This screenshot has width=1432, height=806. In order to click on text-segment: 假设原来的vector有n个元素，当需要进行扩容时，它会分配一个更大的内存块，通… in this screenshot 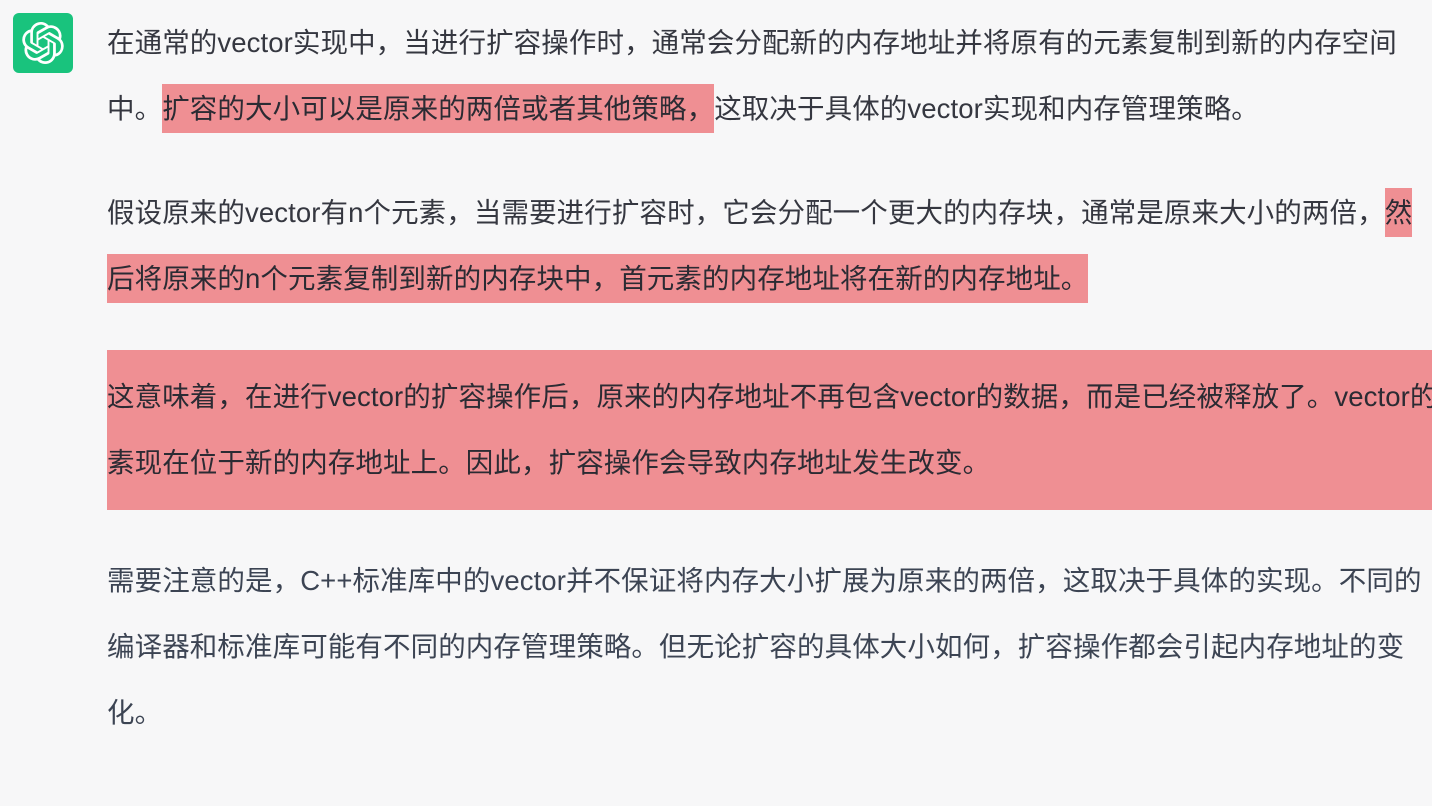, I will do `click(746, 212)`.